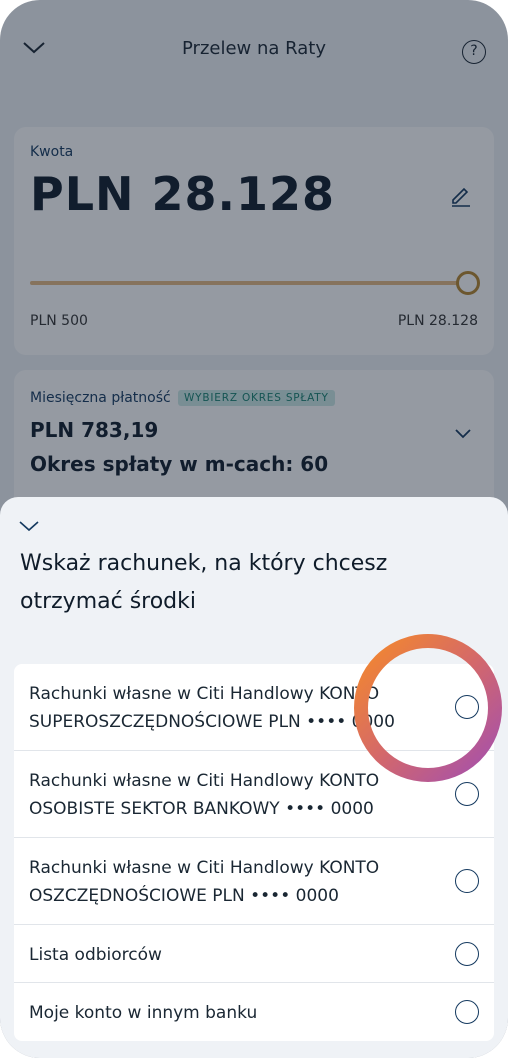 This screenshot has width=508, height=1058. Describe the element at coordinates (143, 1013) in the screenshot. I see `option-label: Moje konto w innym banku` at that location.